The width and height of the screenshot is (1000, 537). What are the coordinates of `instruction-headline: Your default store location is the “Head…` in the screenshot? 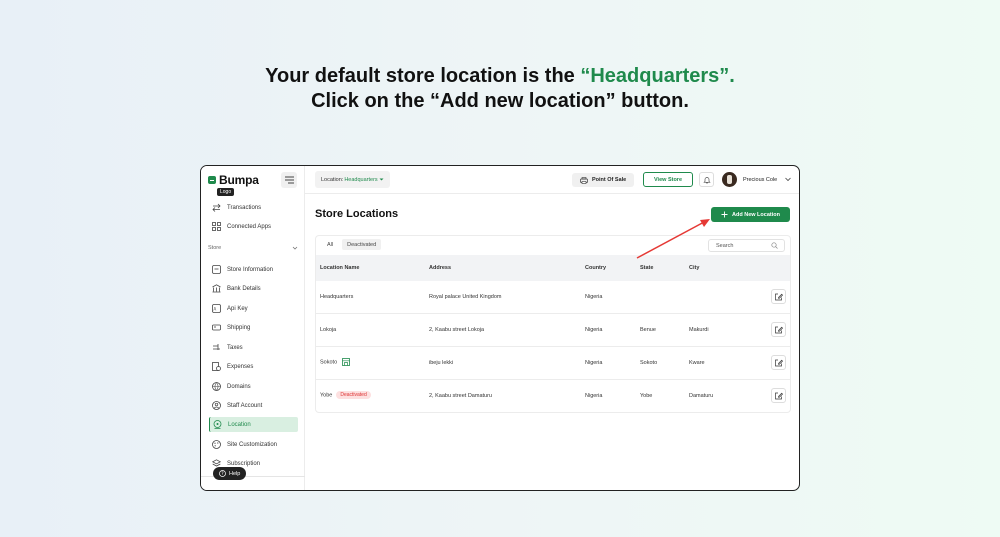 It's located at (500, 89).